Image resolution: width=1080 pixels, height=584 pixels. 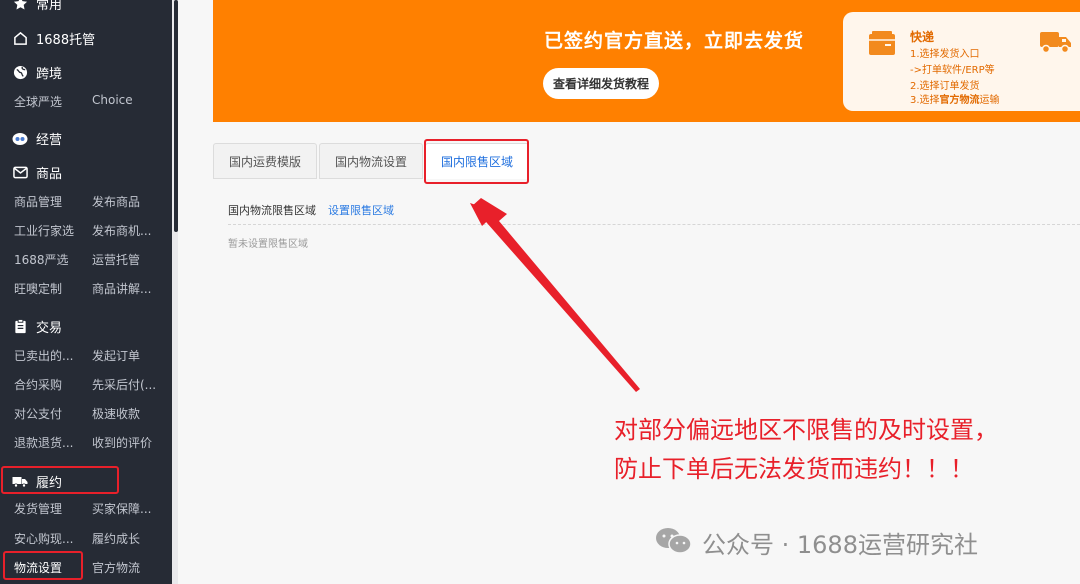 I want to click on watermark-text: 公众号 · 1688运营研究社, so click(x=840, y=545).